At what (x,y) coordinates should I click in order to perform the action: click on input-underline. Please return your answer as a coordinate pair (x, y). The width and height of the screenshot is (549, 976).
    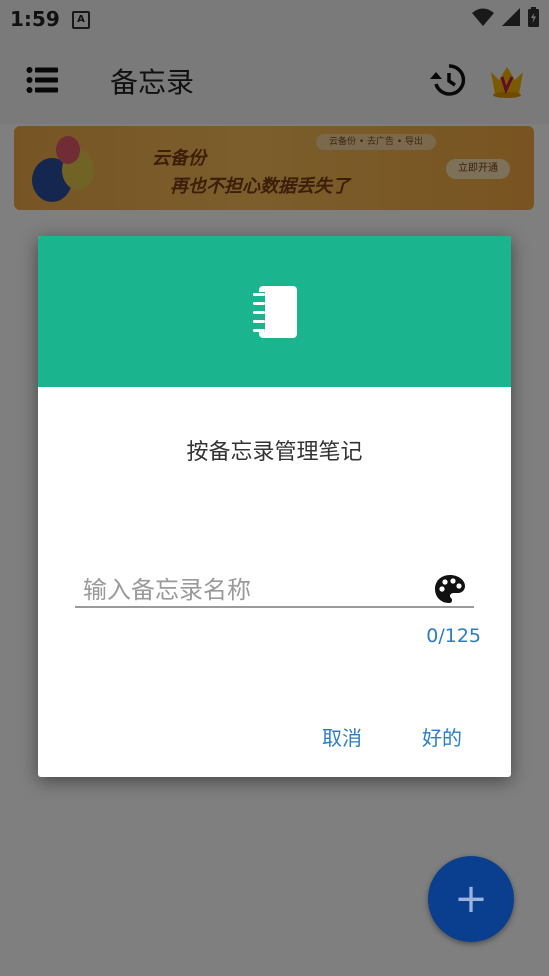
    Looking at the image, I should click on (274, 607).